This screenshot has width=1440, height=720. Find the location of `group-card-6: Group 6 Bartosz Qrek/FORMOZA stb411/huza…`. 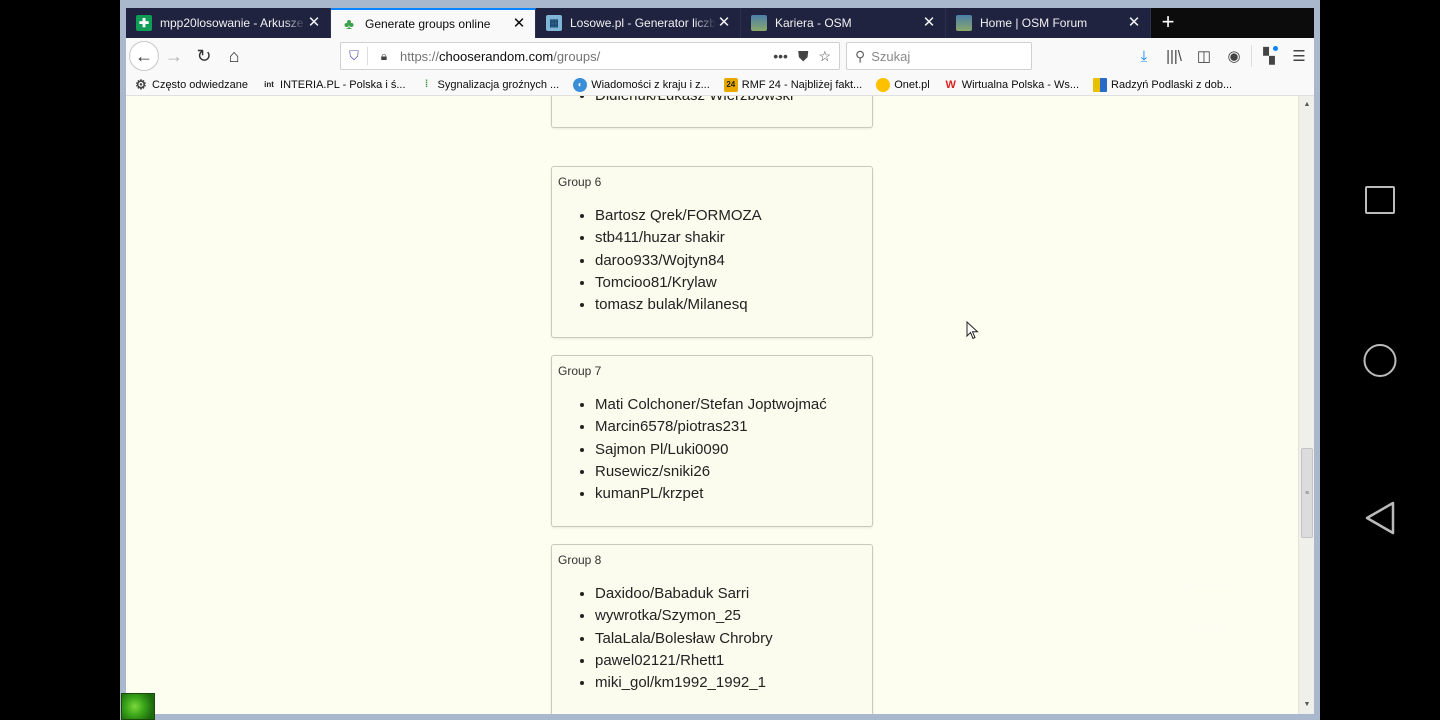

group-card-6: Group 6 Bartosz Qrek/FORMOZA stb411/huza… is located at coordinates (712, 252).